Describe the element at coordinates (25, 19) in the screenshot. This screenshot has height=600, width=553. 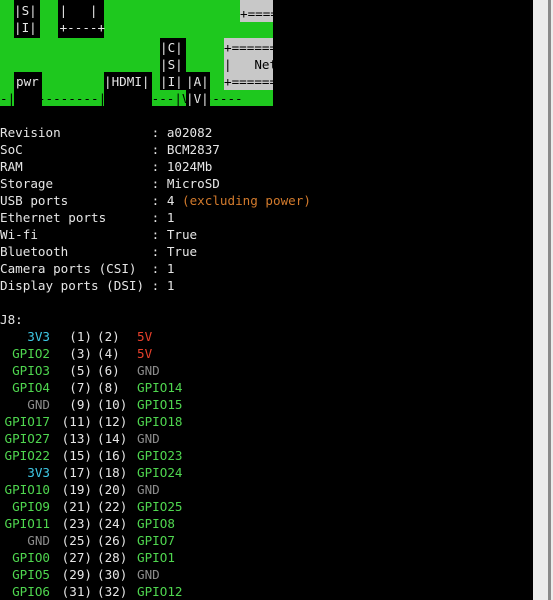
I see `board-top-left-label: |S| |I|` at that location.